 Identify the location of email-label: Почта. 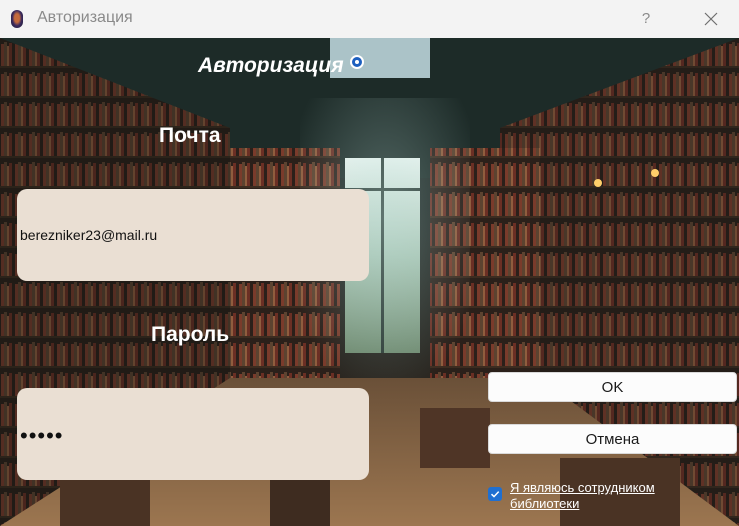
(190, 135).